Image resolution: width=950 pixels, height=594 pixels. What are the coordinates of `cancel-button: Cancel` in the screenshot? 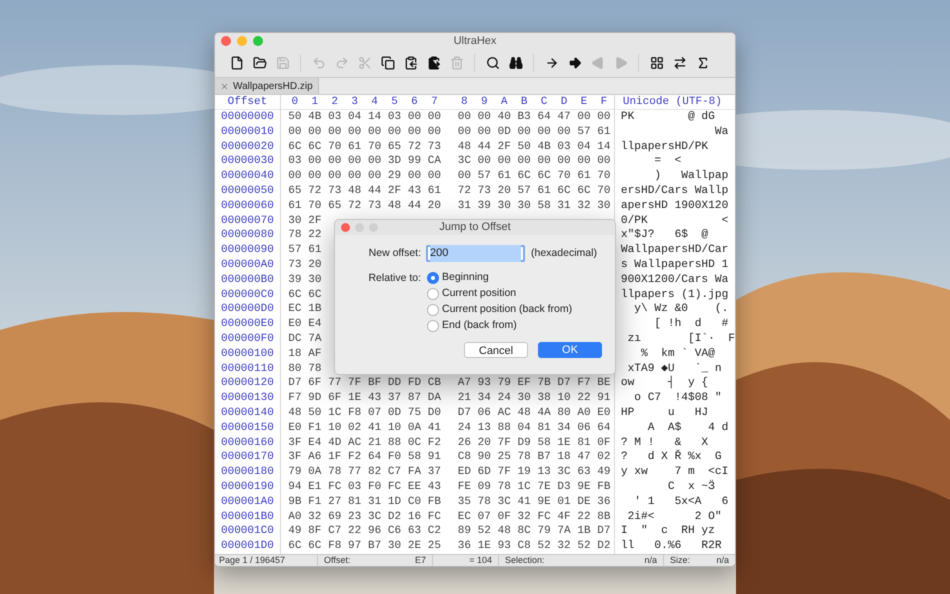 It's located at (496, 350).